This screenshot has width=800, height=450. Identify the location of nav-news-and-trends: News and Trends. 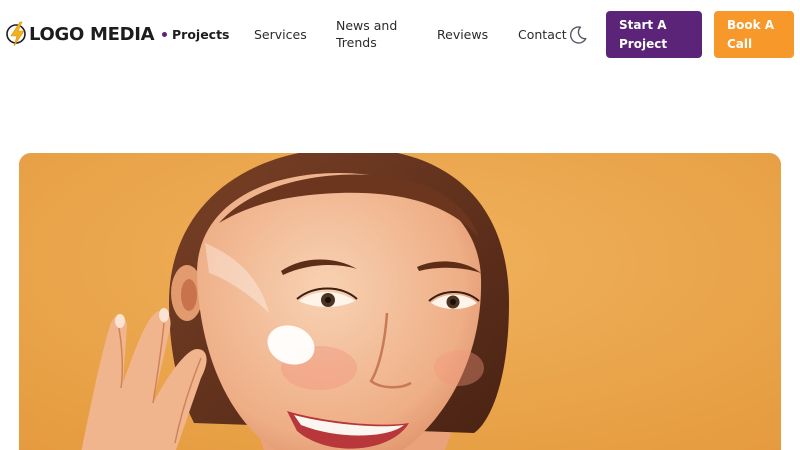
(369, 34).